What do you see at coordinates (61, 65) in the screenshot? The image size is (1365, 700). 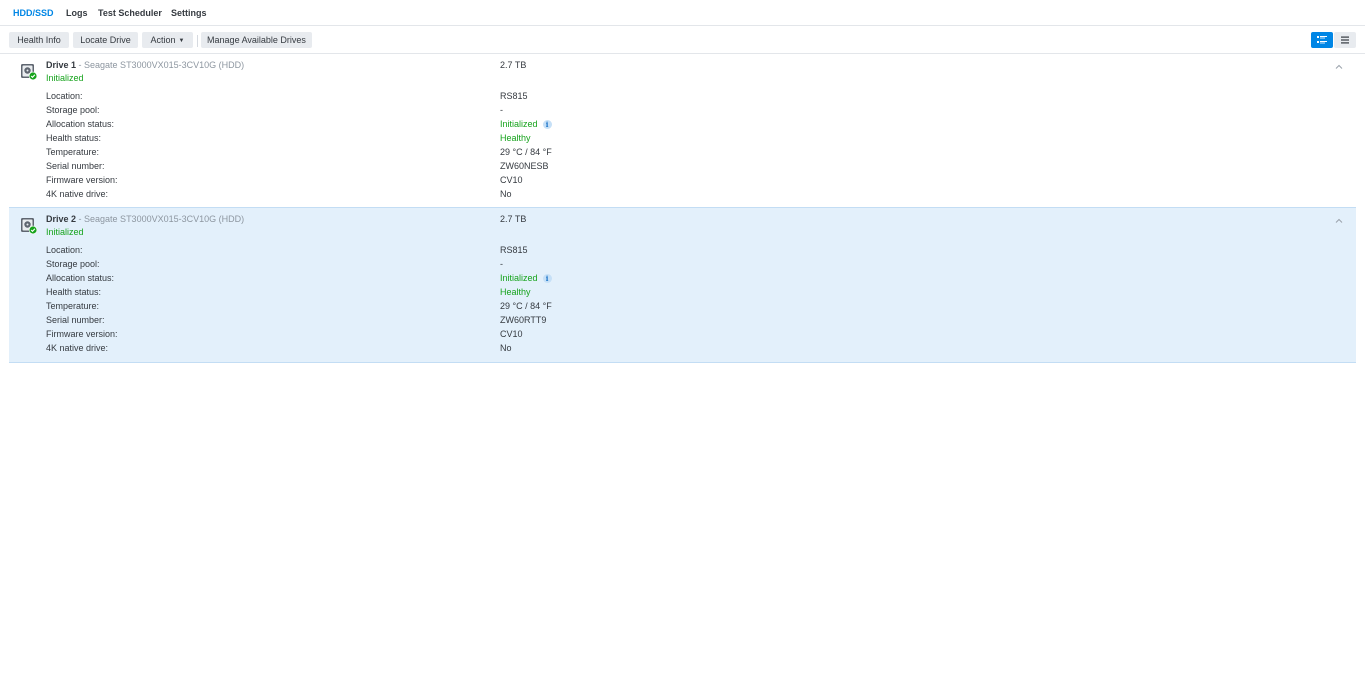 I see `drive-name: Drive 1` at bounding box center [61, 65].